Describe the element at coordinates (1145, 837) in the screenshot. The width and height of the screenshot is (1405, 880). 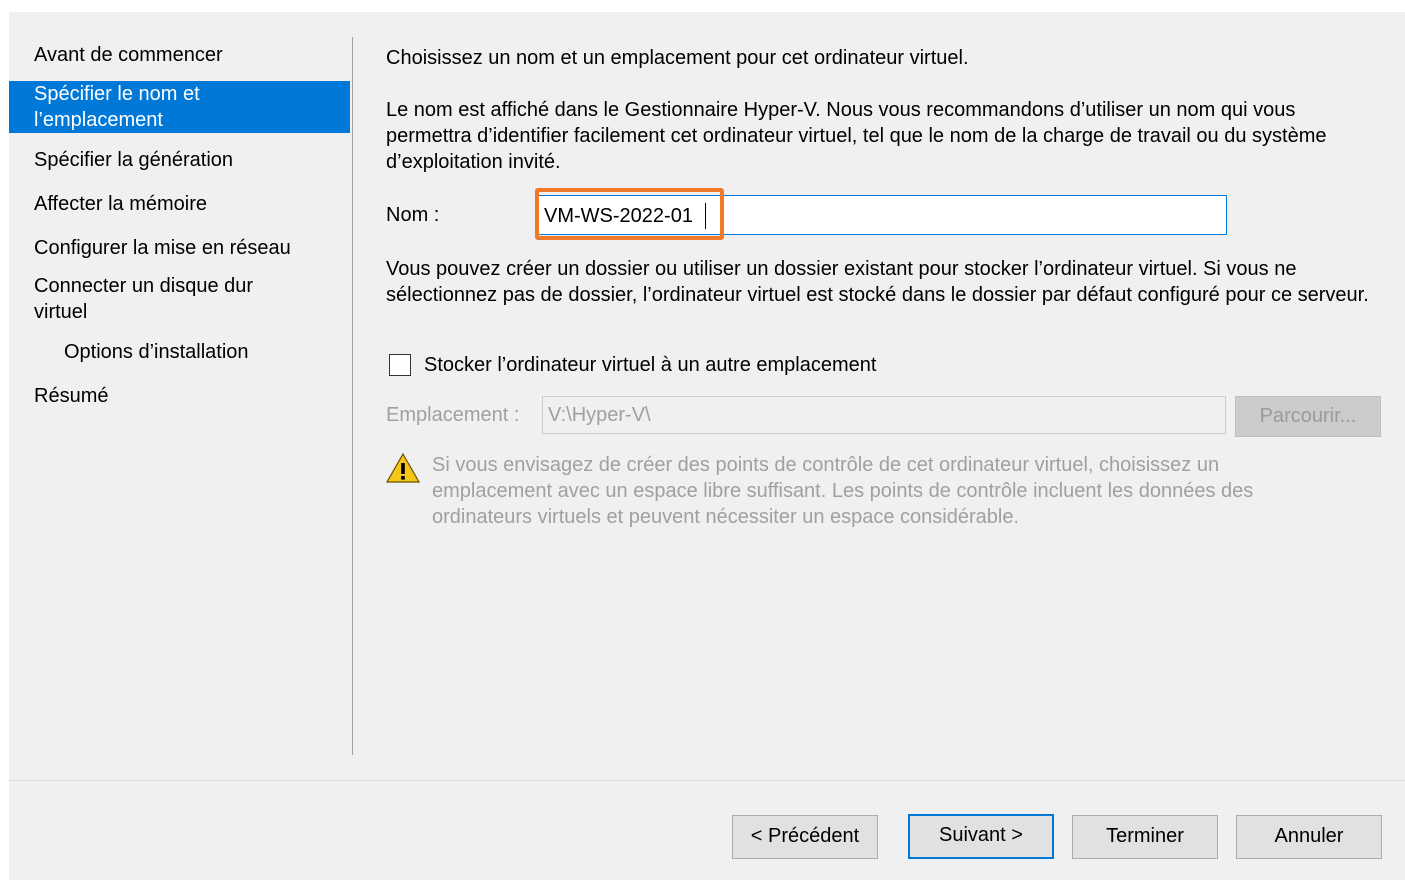
I see `finish-button: Terminer` at that location.